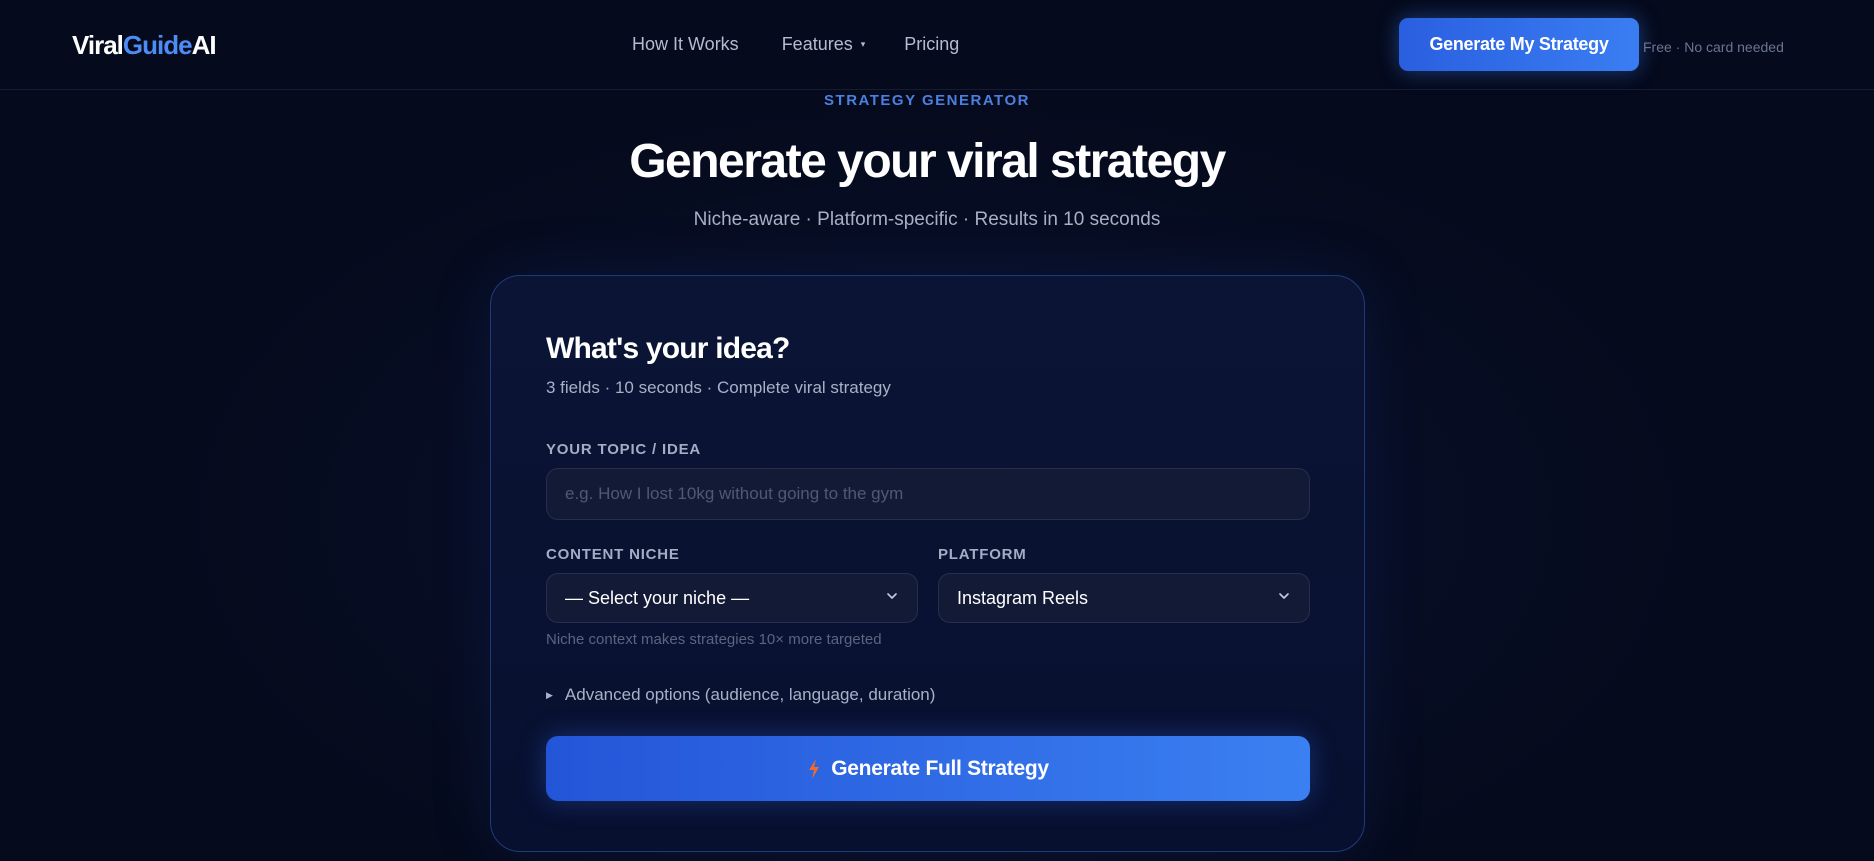 This screenshot has width=1874, height=861. Describe the element at coordinates (157, 45) in the screenshot. I see `logo-part-guide: Guide` at that location.